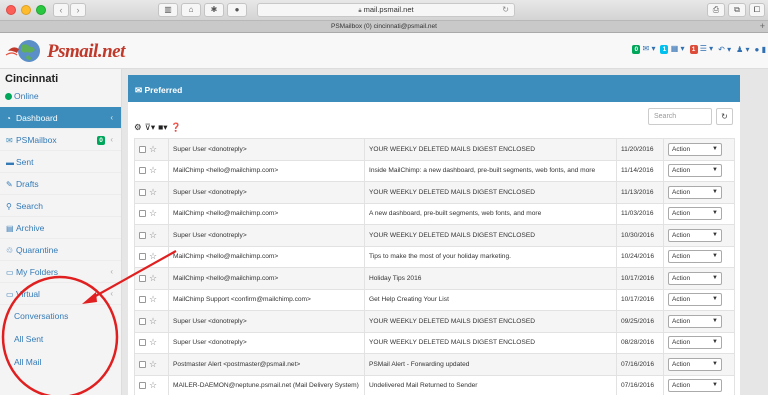  Describe the element at coordinates (680, 116) in the screenshot. I see `search-input: Search` at that location.